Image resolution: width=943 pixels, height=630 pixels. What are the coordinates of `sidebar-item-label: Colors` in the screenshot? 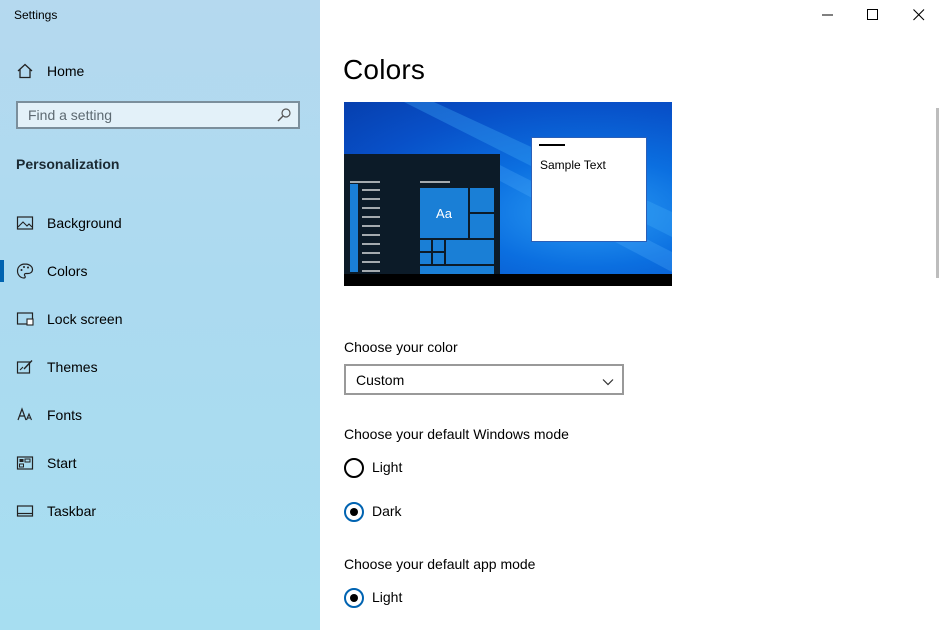 It's located at (67, 271).